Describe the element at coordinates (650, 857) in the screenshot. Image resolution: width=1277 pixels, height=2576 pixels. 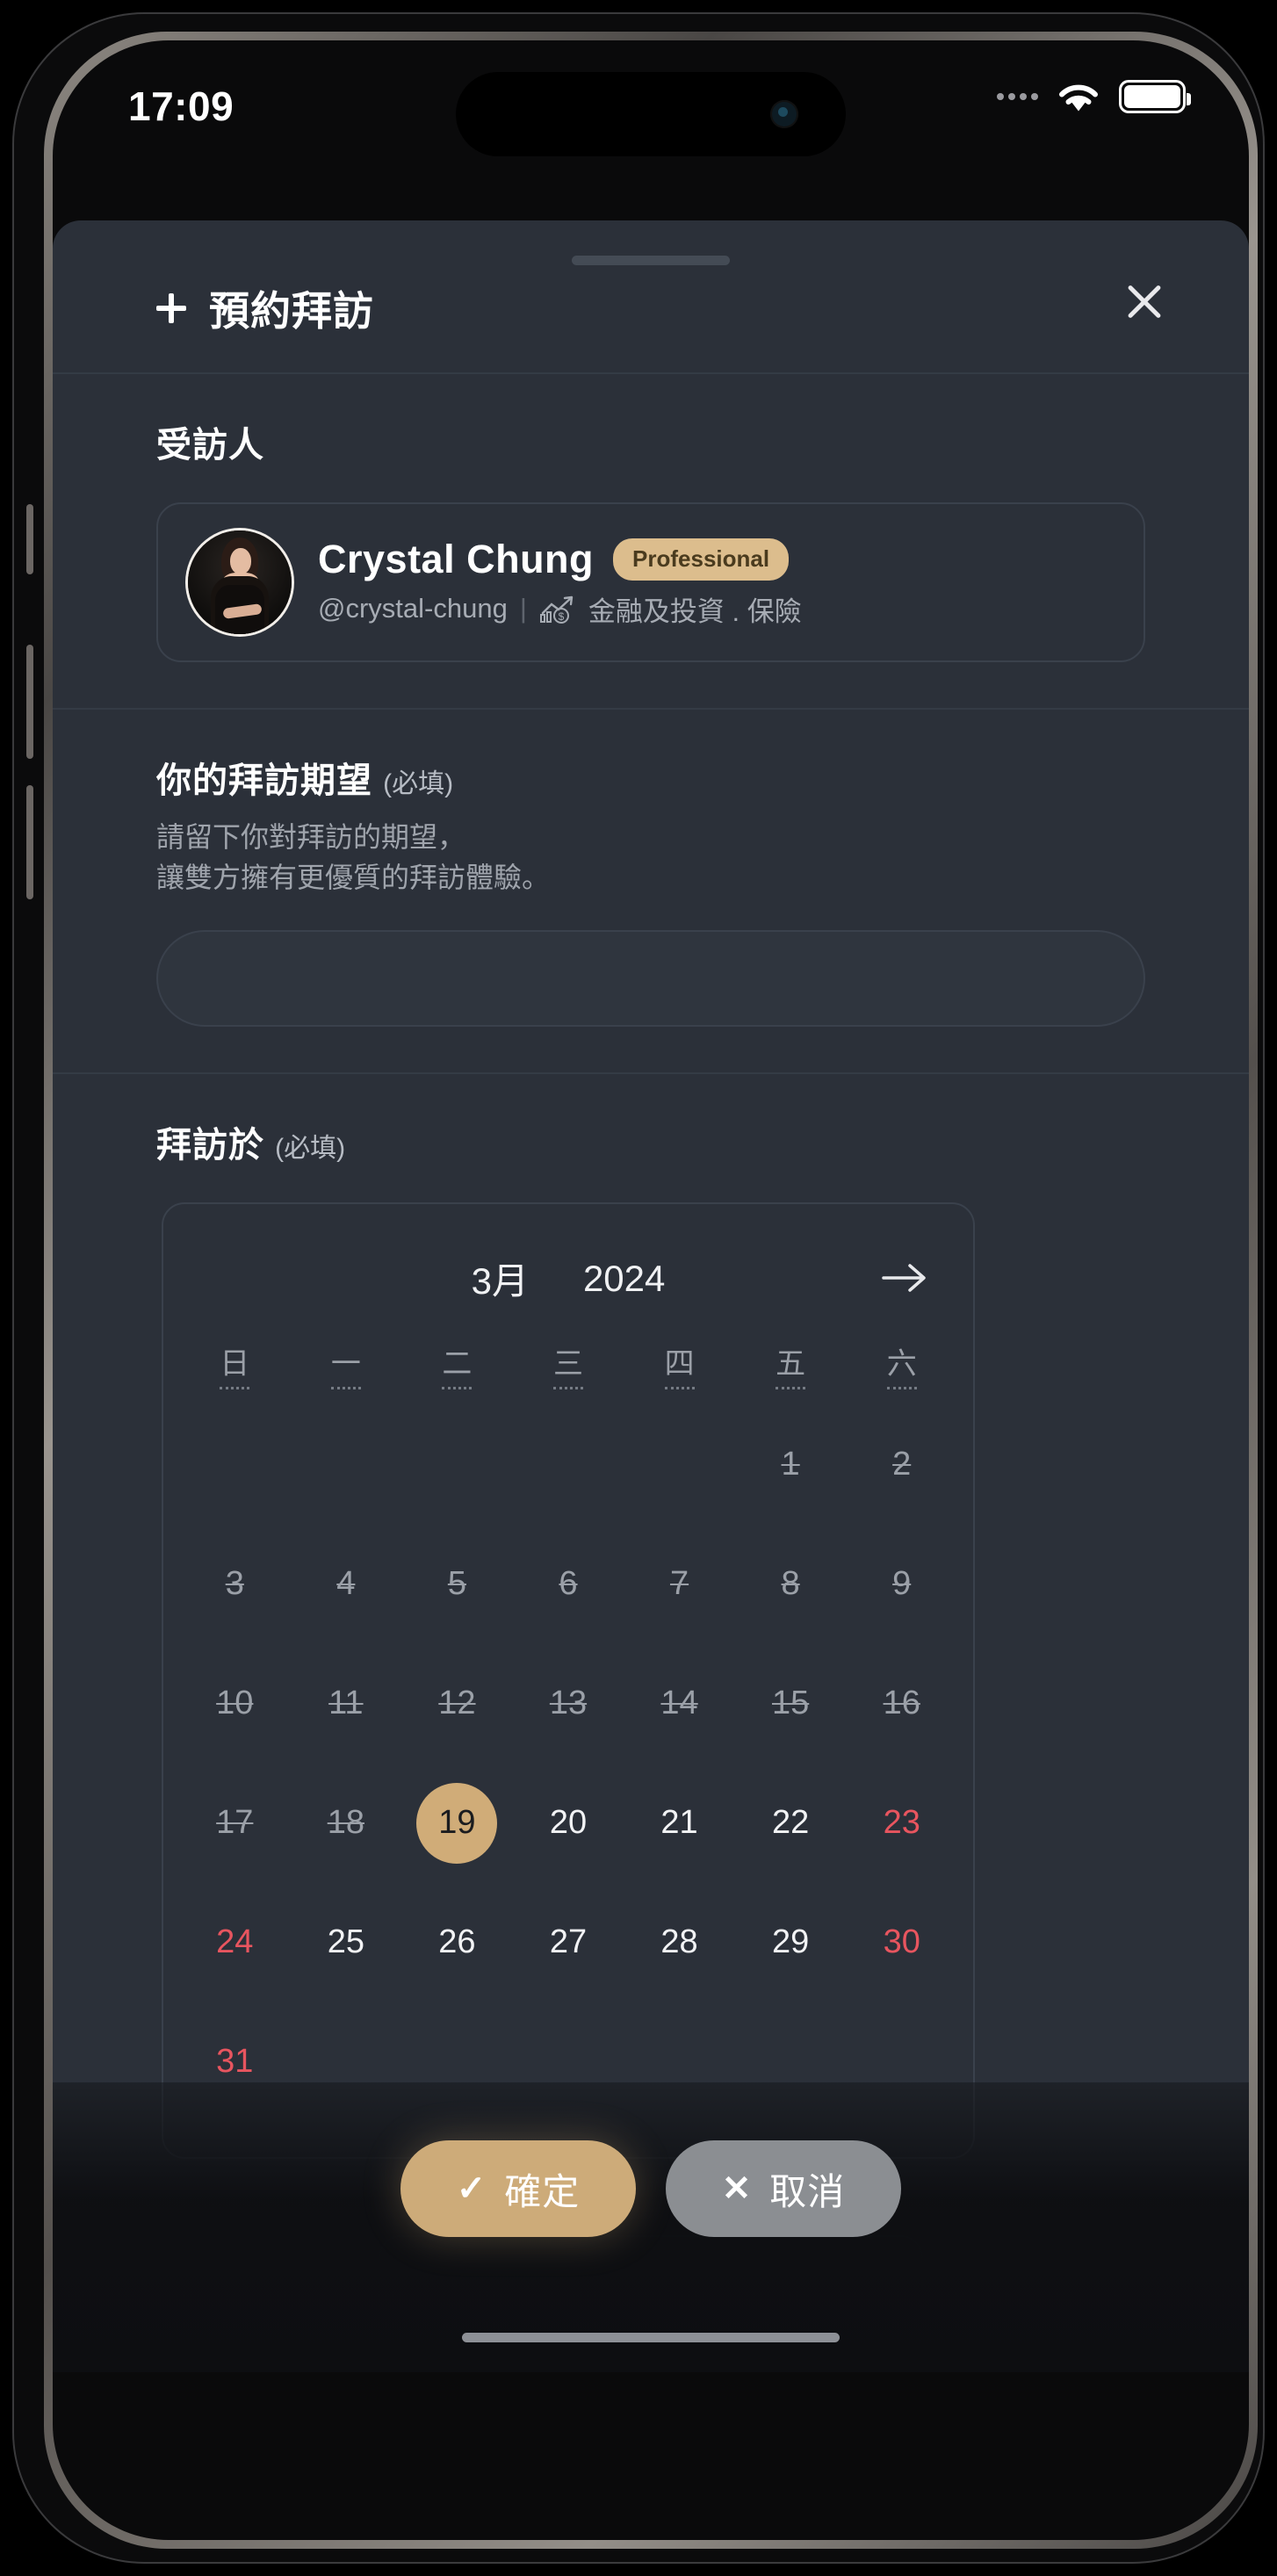
I see `expectation-description: 請留下你對拜訪的期望， 讓雙方擁有更優質的拜訪體驗。` at that location.